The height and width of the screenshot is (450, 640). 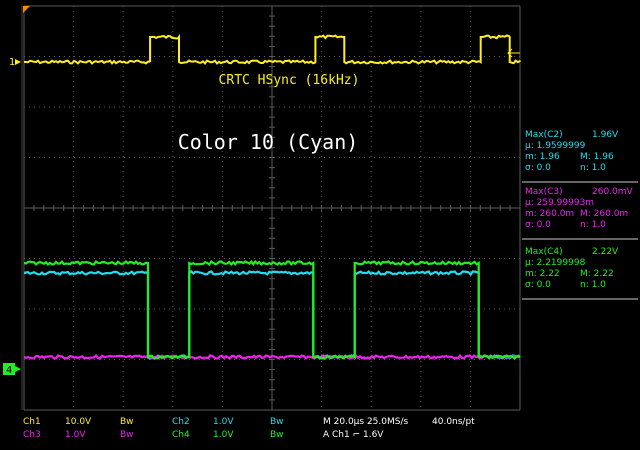 I want to click on resolution-readout: 40.0ns/pt, so click(x=453, y=422).